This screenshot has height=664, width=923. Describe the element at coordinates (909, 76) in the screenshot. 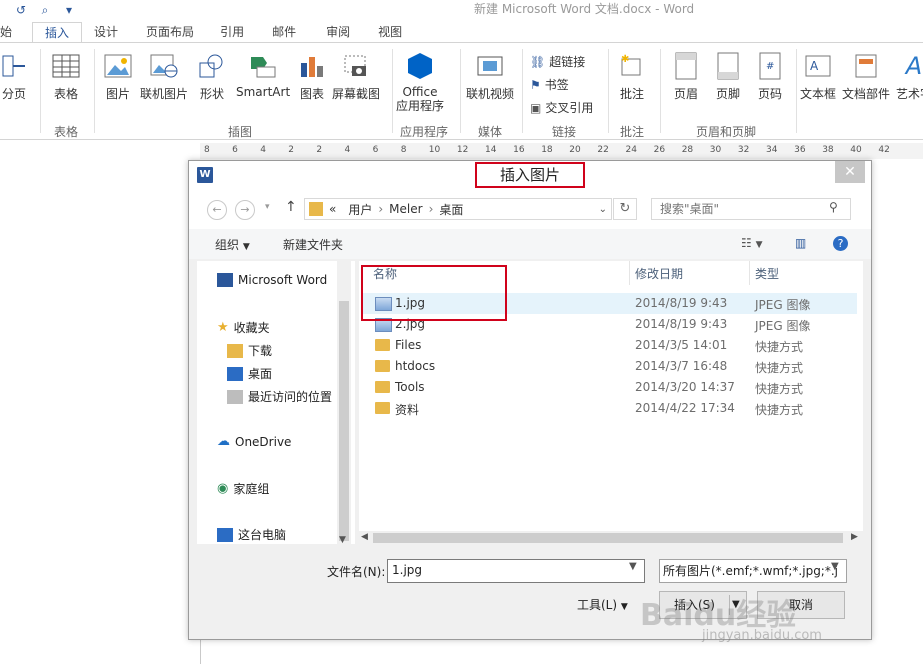

I see `wordart-button: A 艺术字` at that location.